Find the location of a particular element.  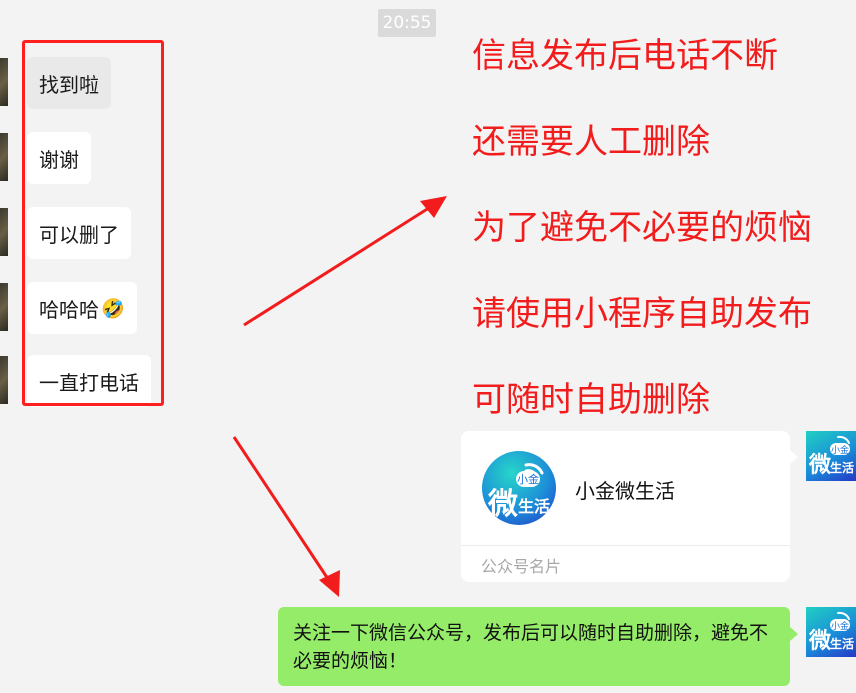

official-account-card: 小金 微 生活 小金微生活 公众号名片 is located at coordinates (625, 506).